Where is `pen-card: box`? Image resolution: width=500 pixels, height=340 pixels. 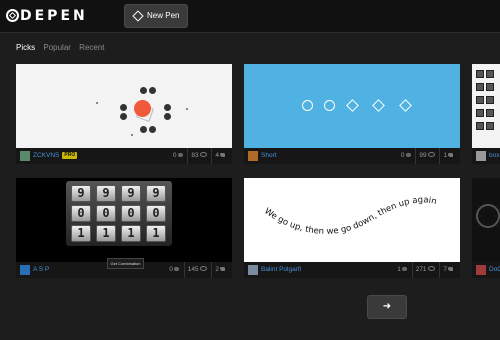 pen-card: box is located at coordinates (486, 114).